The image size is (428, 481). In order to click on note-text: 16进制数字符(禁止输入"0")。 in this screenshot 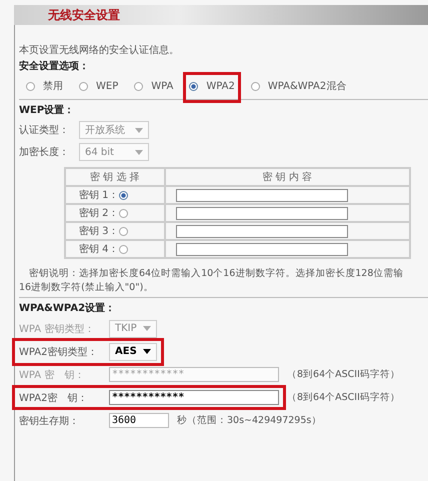, I will do `click(86, 288)`.